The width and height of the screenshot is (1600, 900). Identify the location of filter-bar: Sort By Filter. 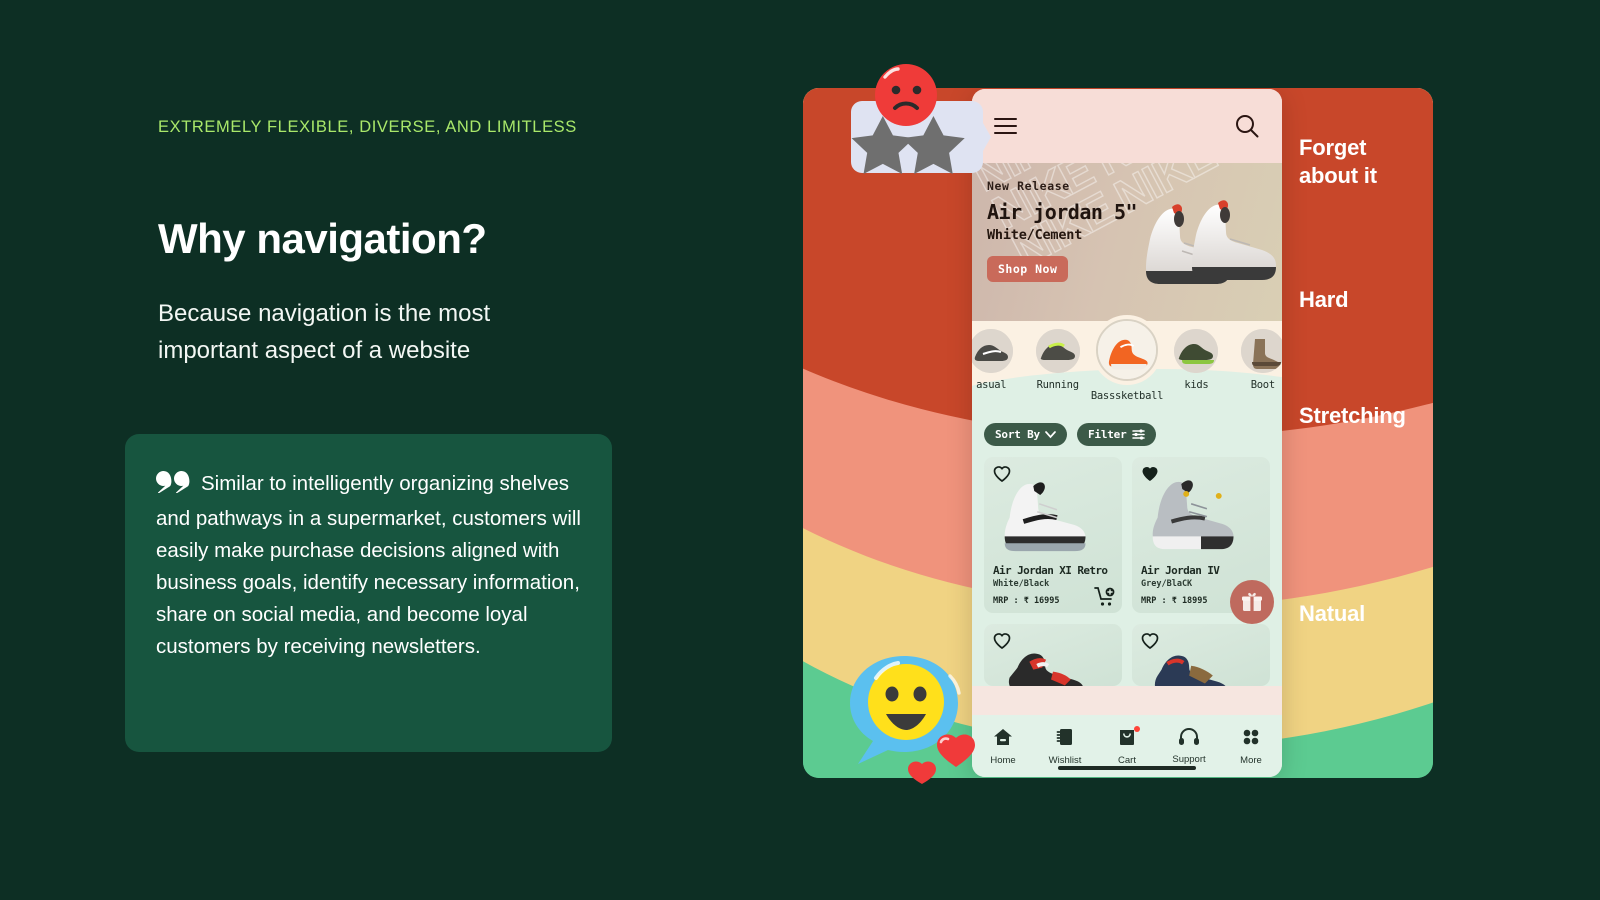
(1127, 432).